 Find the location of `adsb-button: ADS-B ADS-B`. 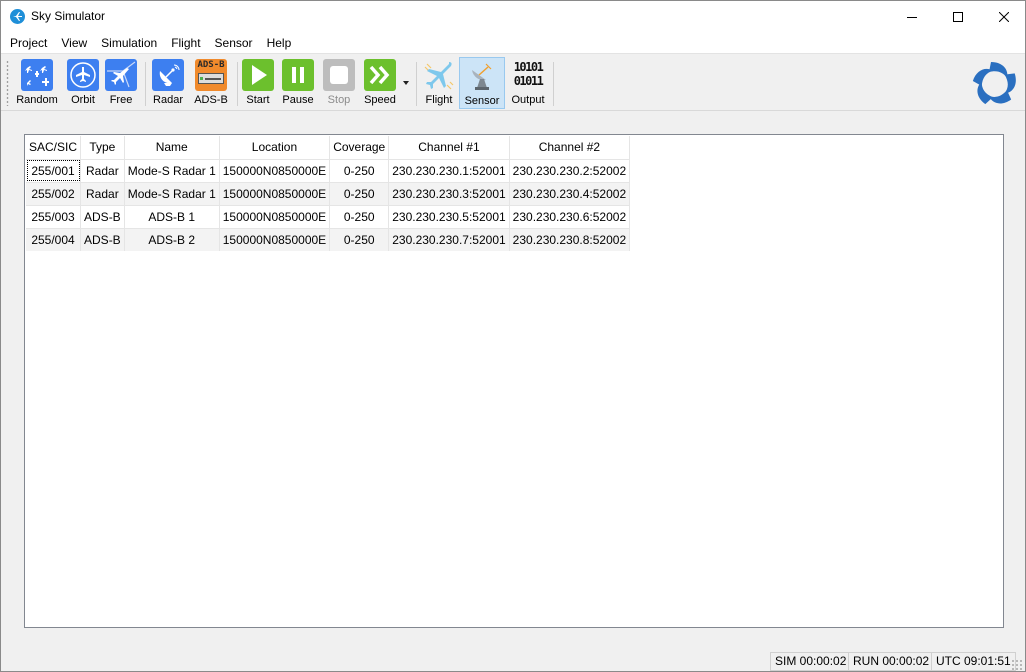

adsb-button: ADS-B ADS-B is located at coordinates (211, 83).